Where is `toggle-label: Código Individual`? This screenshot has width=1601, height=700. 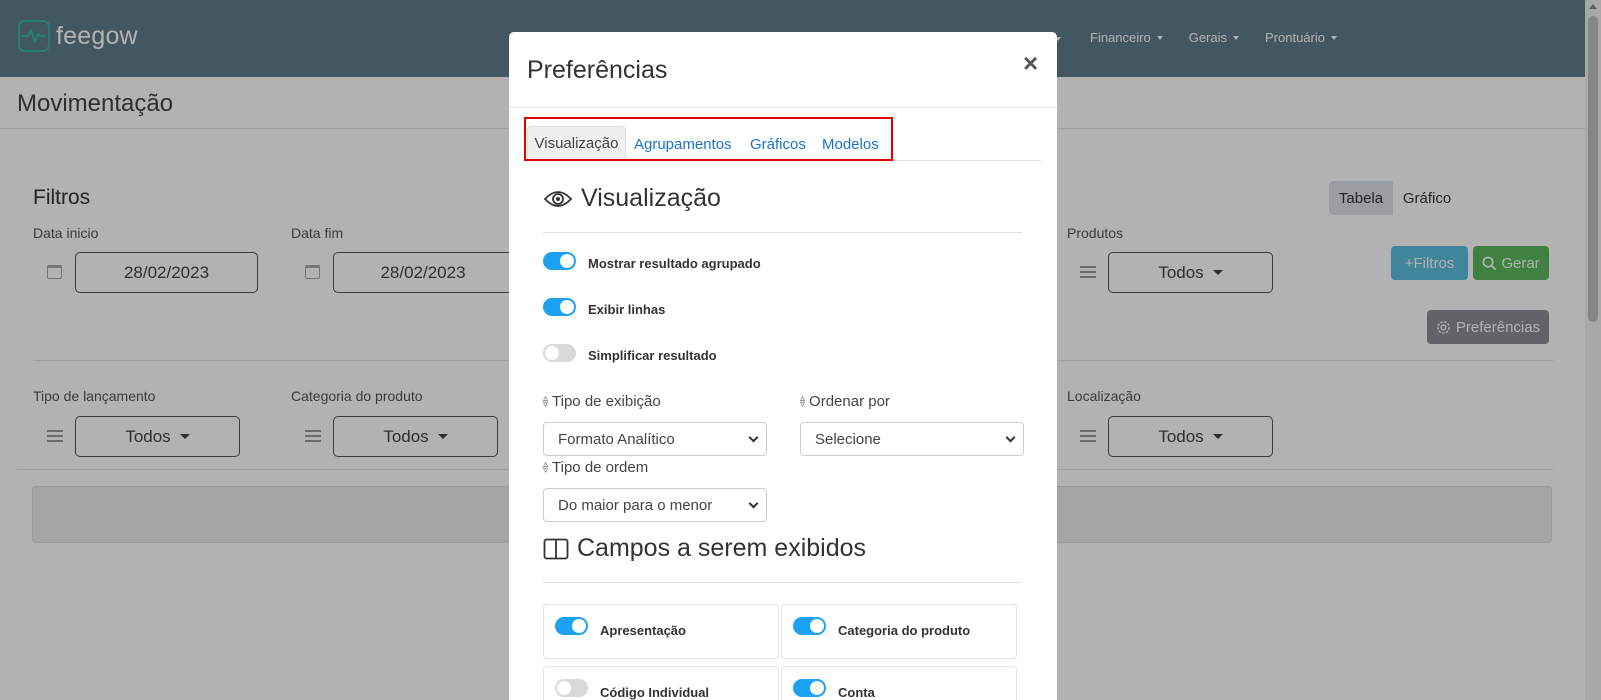
toggle-label: Código Individual is located at coordinates (655, 692).